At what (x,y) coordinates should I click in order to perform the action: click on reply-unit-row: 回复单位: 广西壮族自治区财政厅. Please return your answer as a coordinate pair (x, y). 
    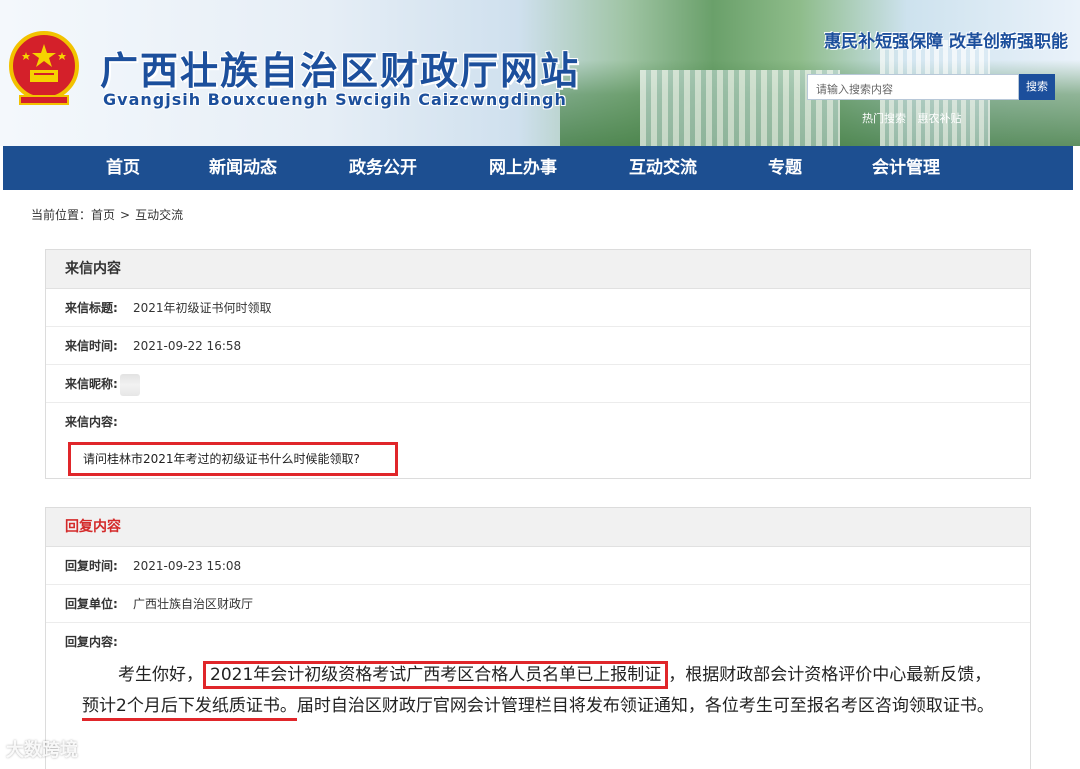
    Looking at the image, I should click on (538, 604).